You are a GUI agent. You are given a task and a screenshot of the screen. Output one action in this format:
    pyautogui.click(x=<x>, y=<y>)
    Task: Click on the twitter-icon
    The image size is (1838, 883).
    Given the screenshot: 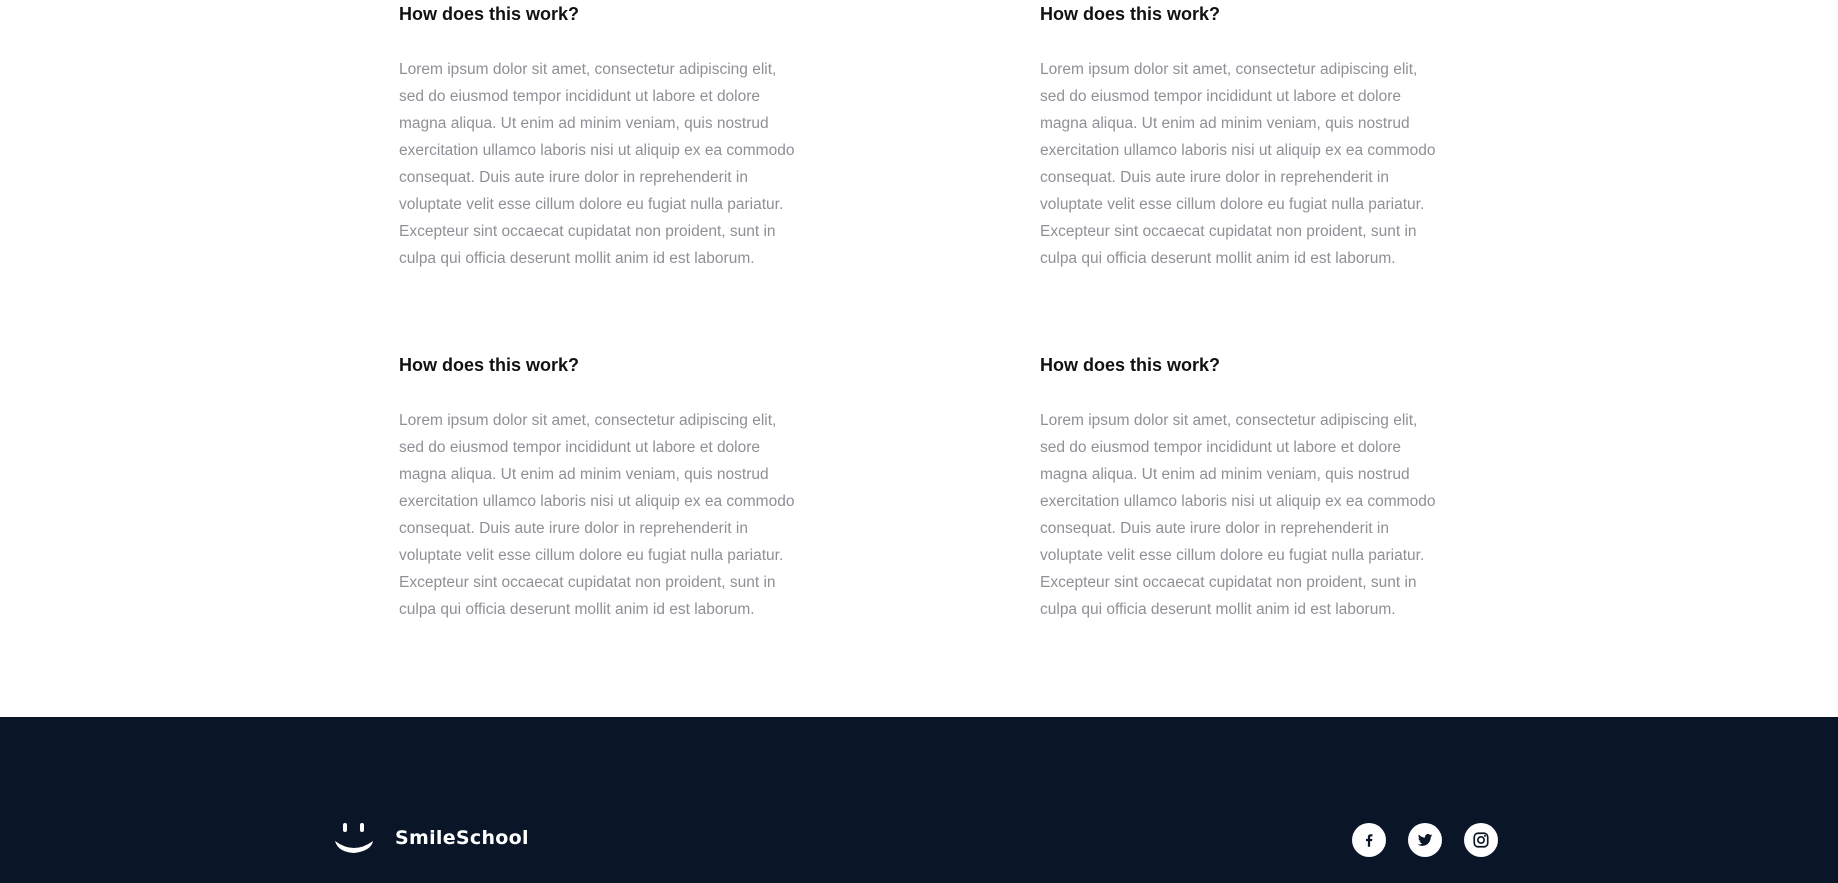 What is the action you would take?
    pyautogui.click(x=1425, y=840)
    